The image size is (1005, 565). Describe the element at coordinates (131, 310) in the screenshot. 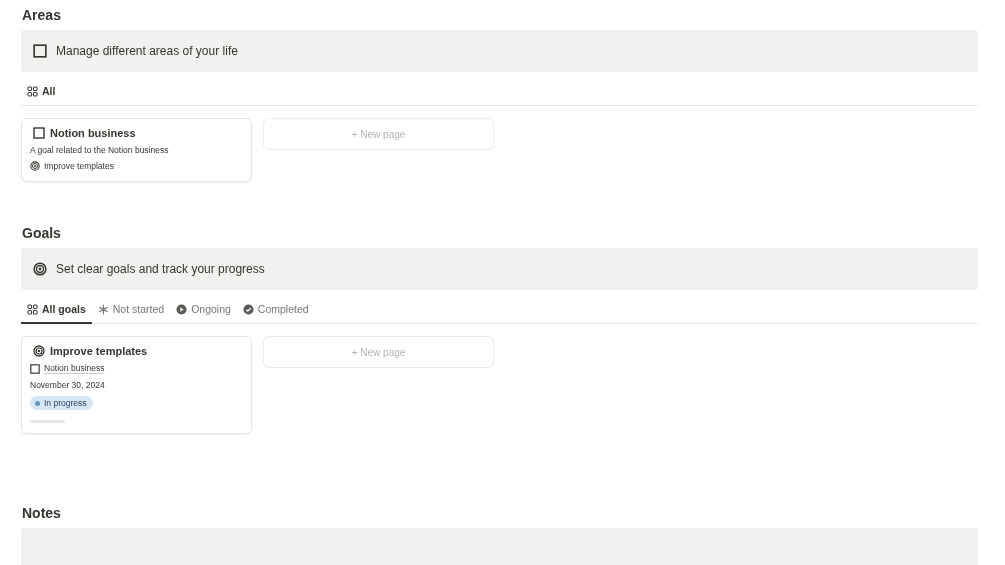

I see `view-tab: Not started` at that location.